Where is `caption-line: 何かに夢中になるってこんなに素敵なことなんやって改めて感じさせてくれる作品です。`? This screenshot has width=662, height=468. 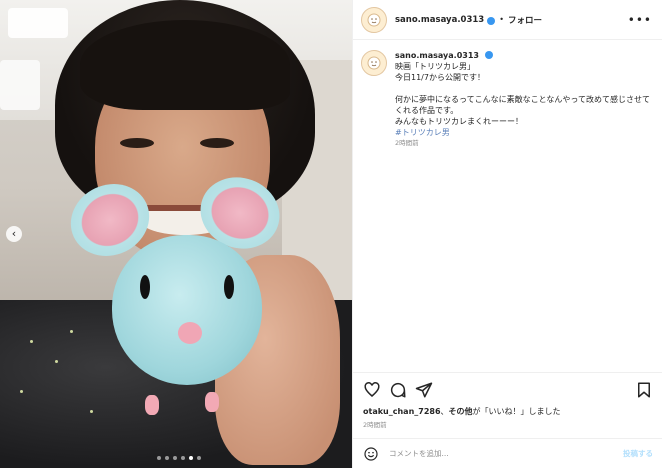 caption-line: 何かに夢中になるってこんなに素敵なことなんやって改めて感じさせてくれる作品です。 is located at coordinates (522, 105).